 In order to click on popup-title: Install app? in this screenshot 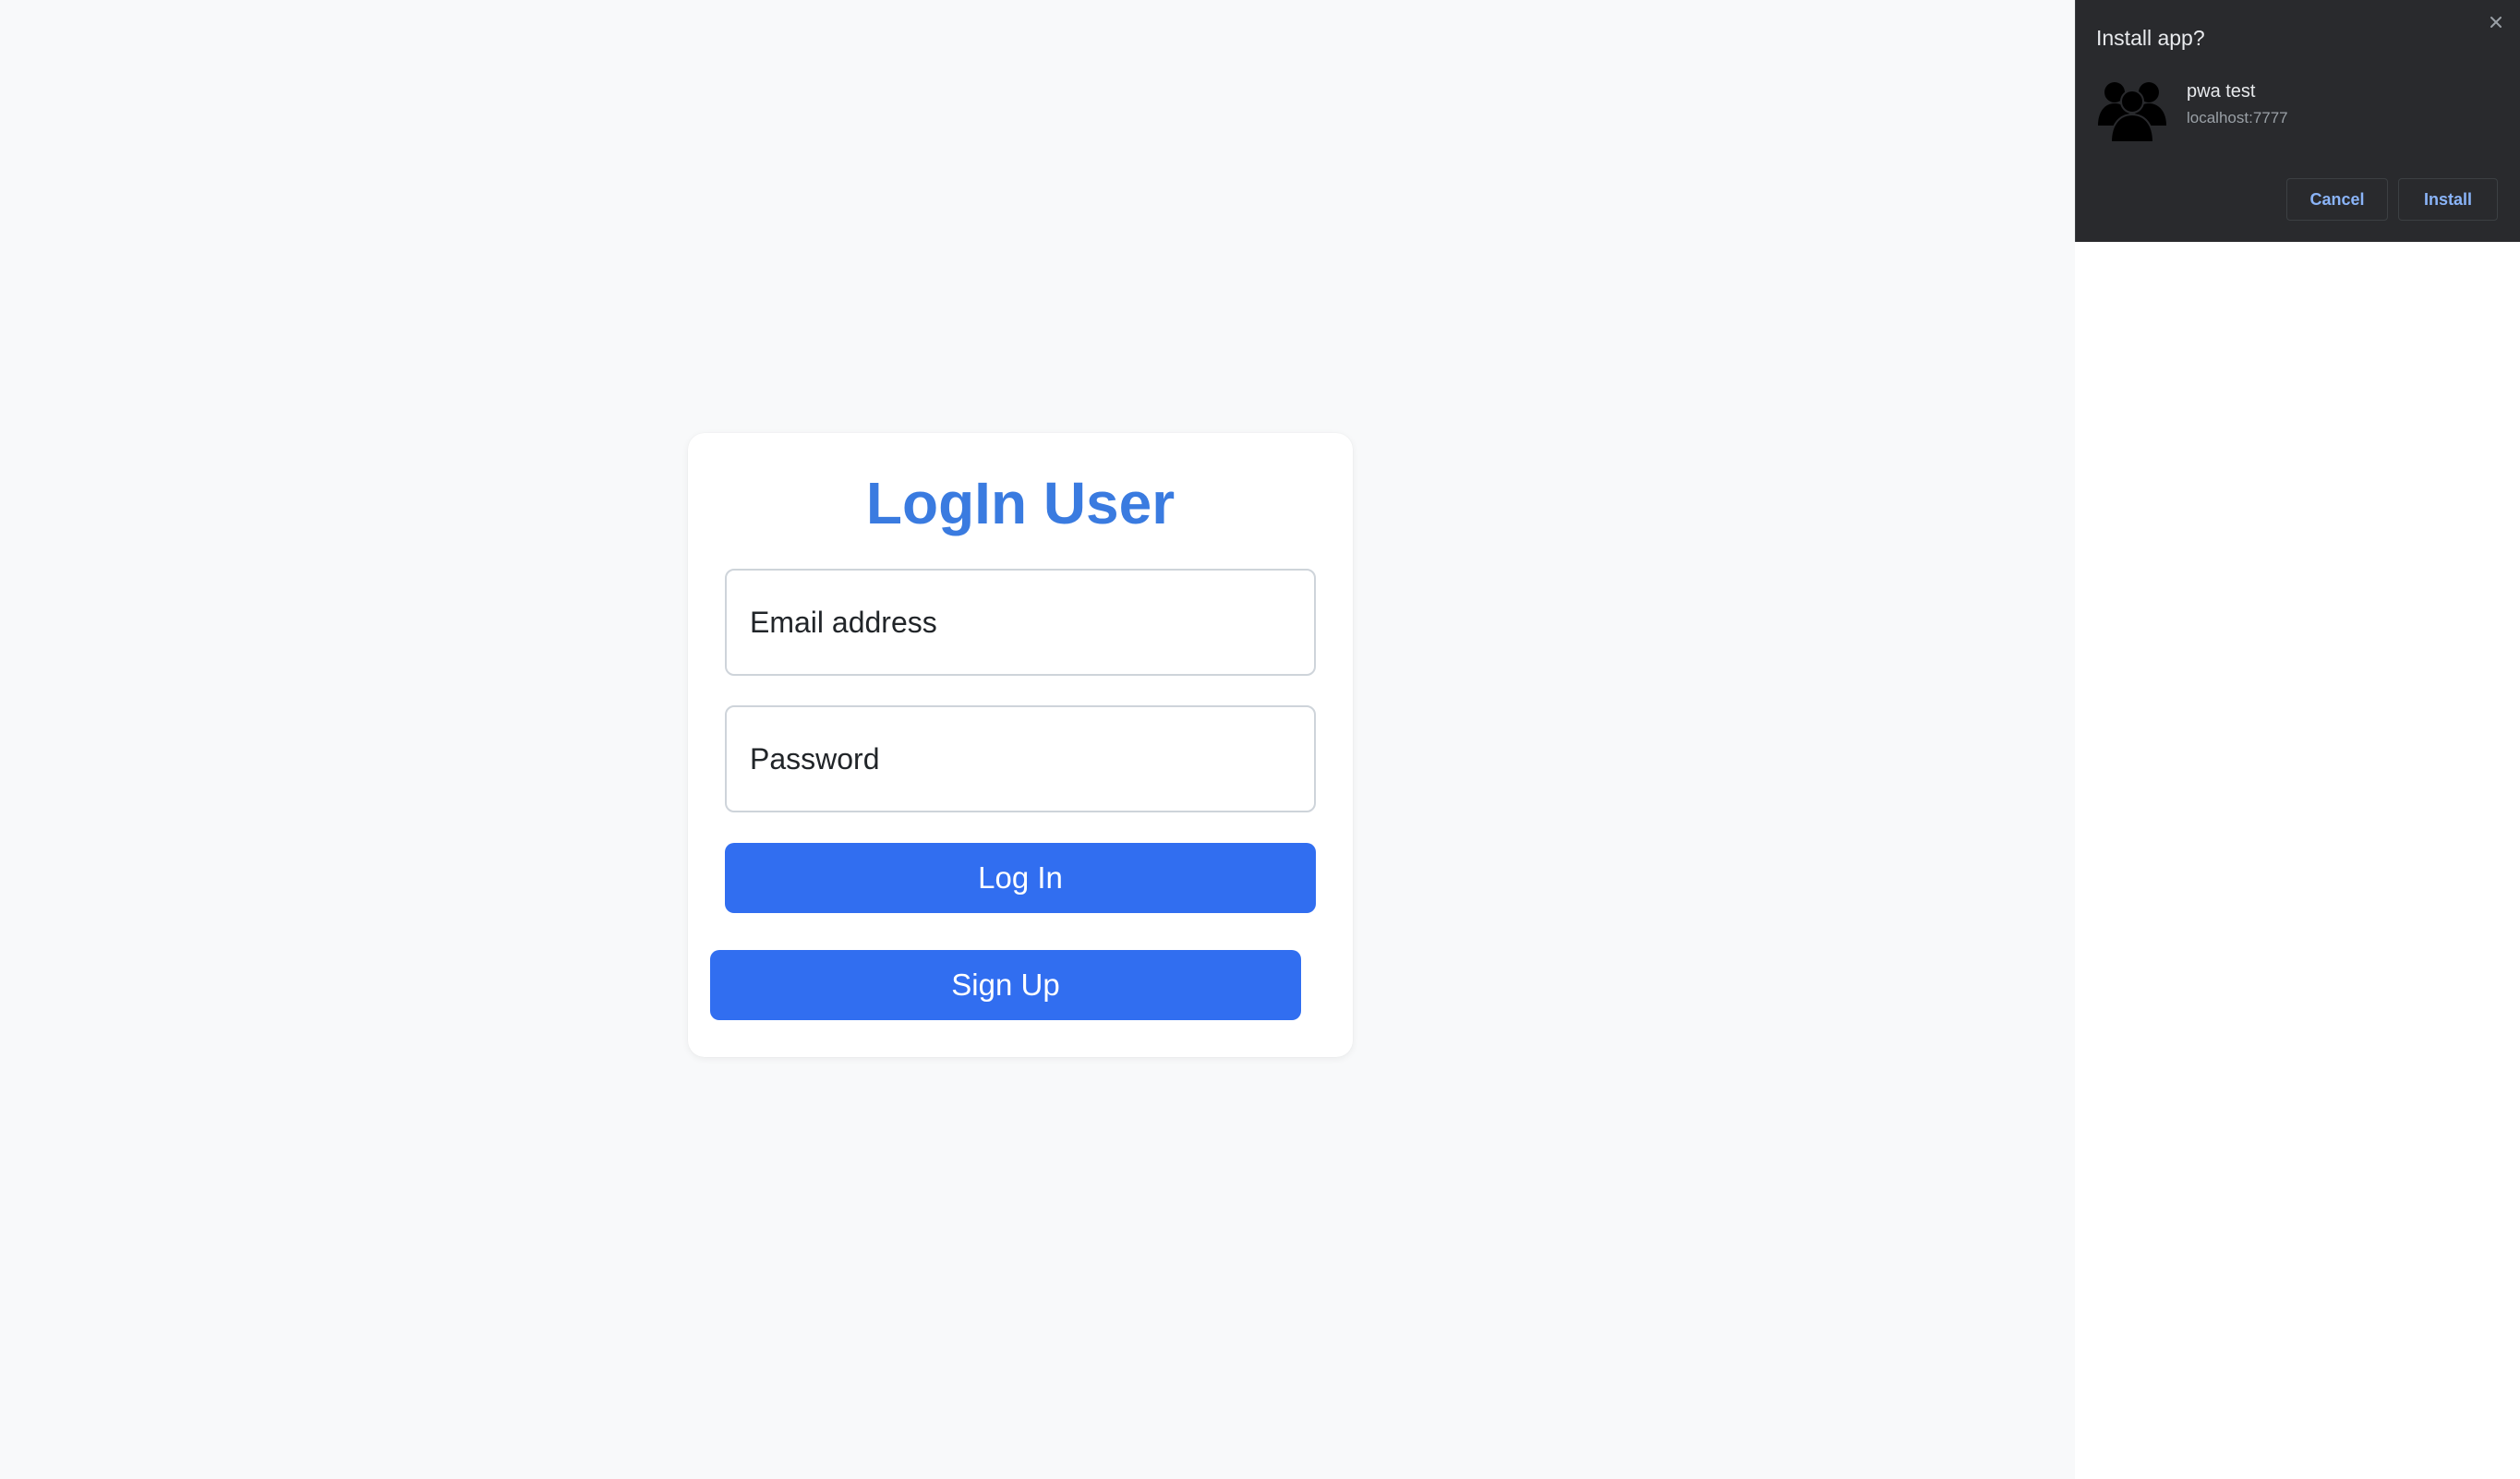, I will do `click(2150, 38)`.